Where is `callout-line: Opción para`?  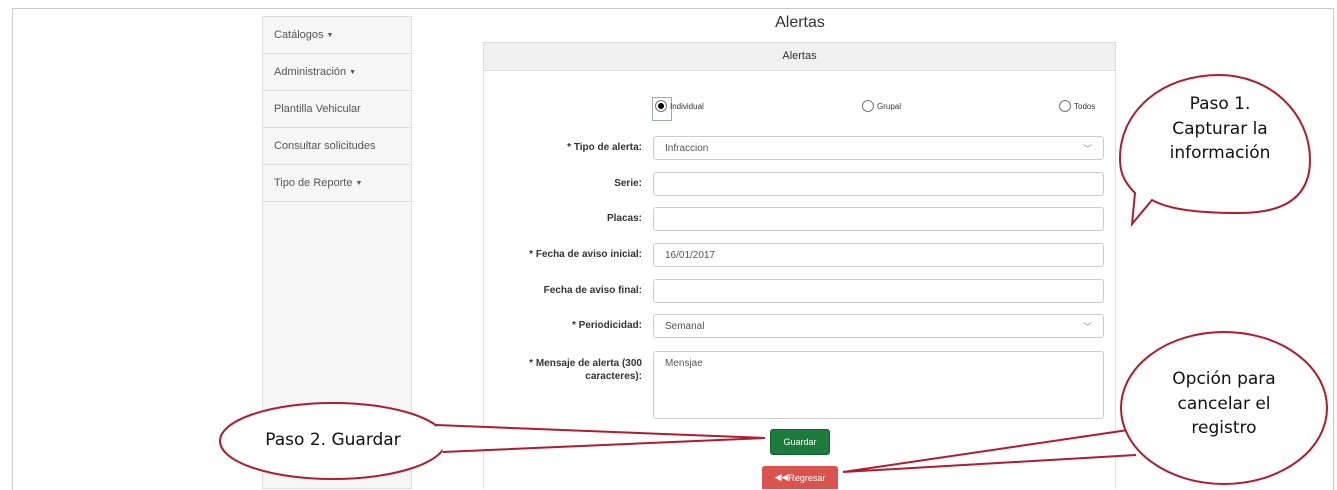 callout-line: Opción para is located at coordinates (1224, 379).